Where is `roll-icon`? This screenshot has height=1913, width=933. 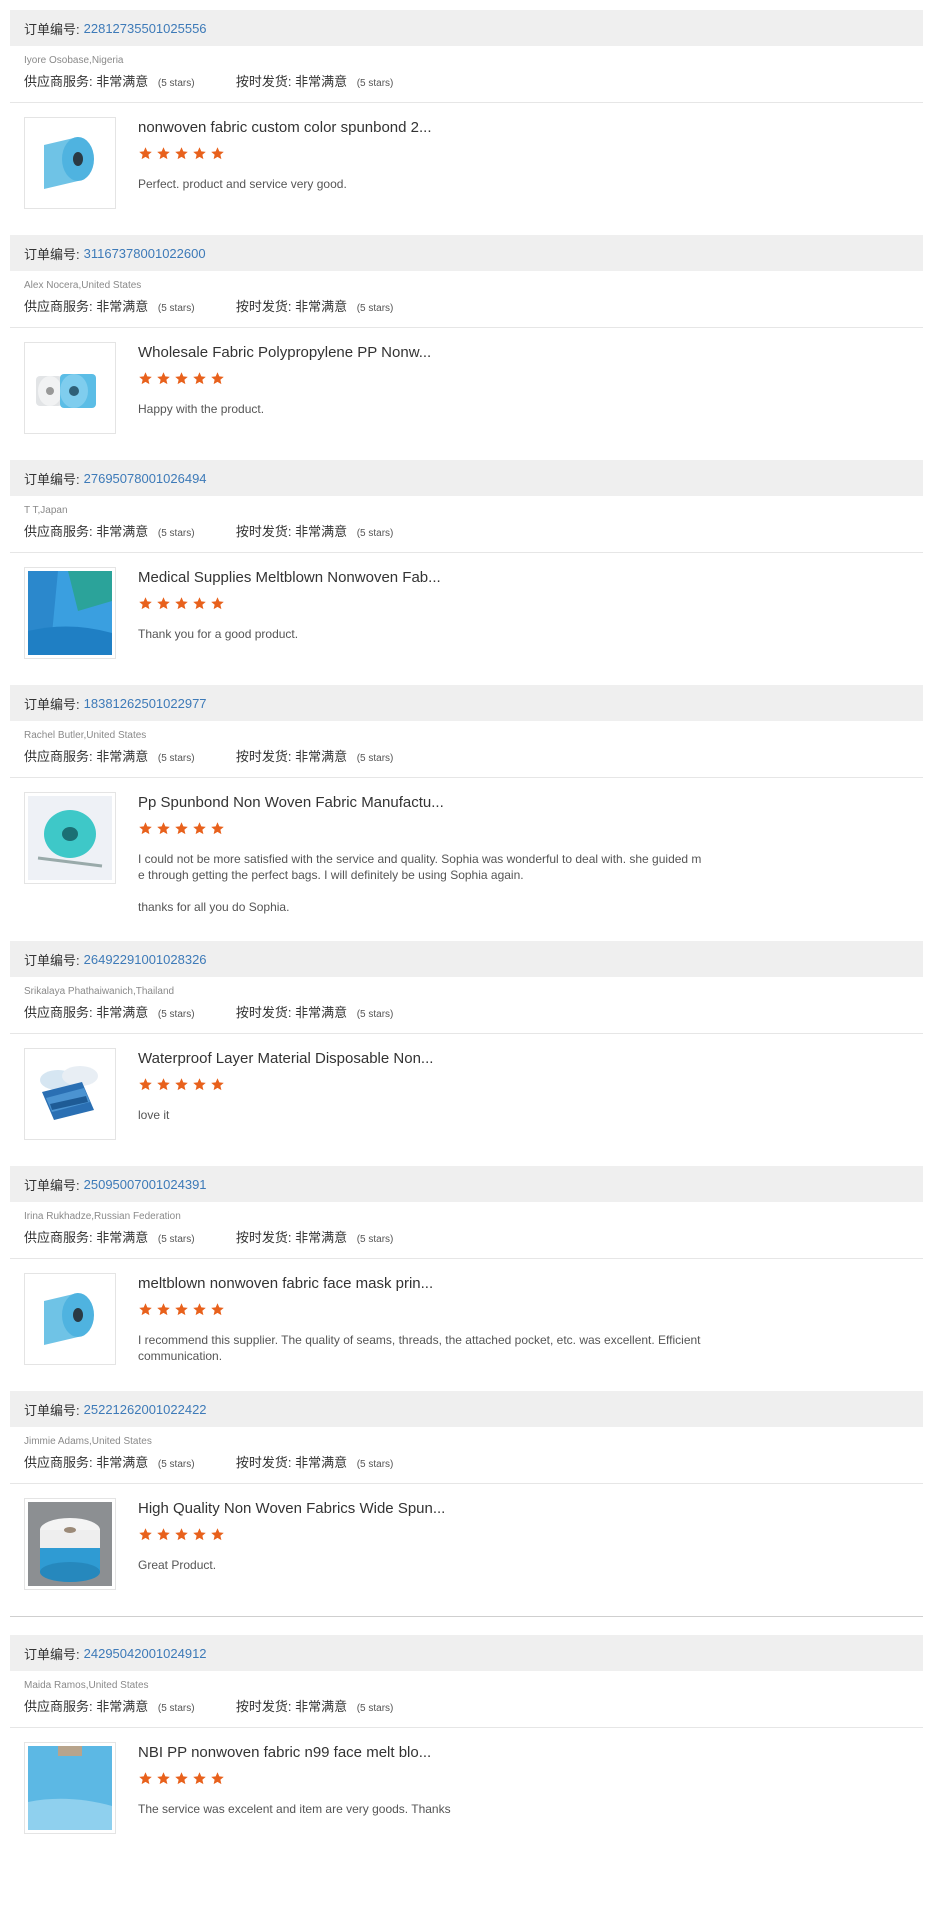 roll-icon is located at coordinates (70, 1319).